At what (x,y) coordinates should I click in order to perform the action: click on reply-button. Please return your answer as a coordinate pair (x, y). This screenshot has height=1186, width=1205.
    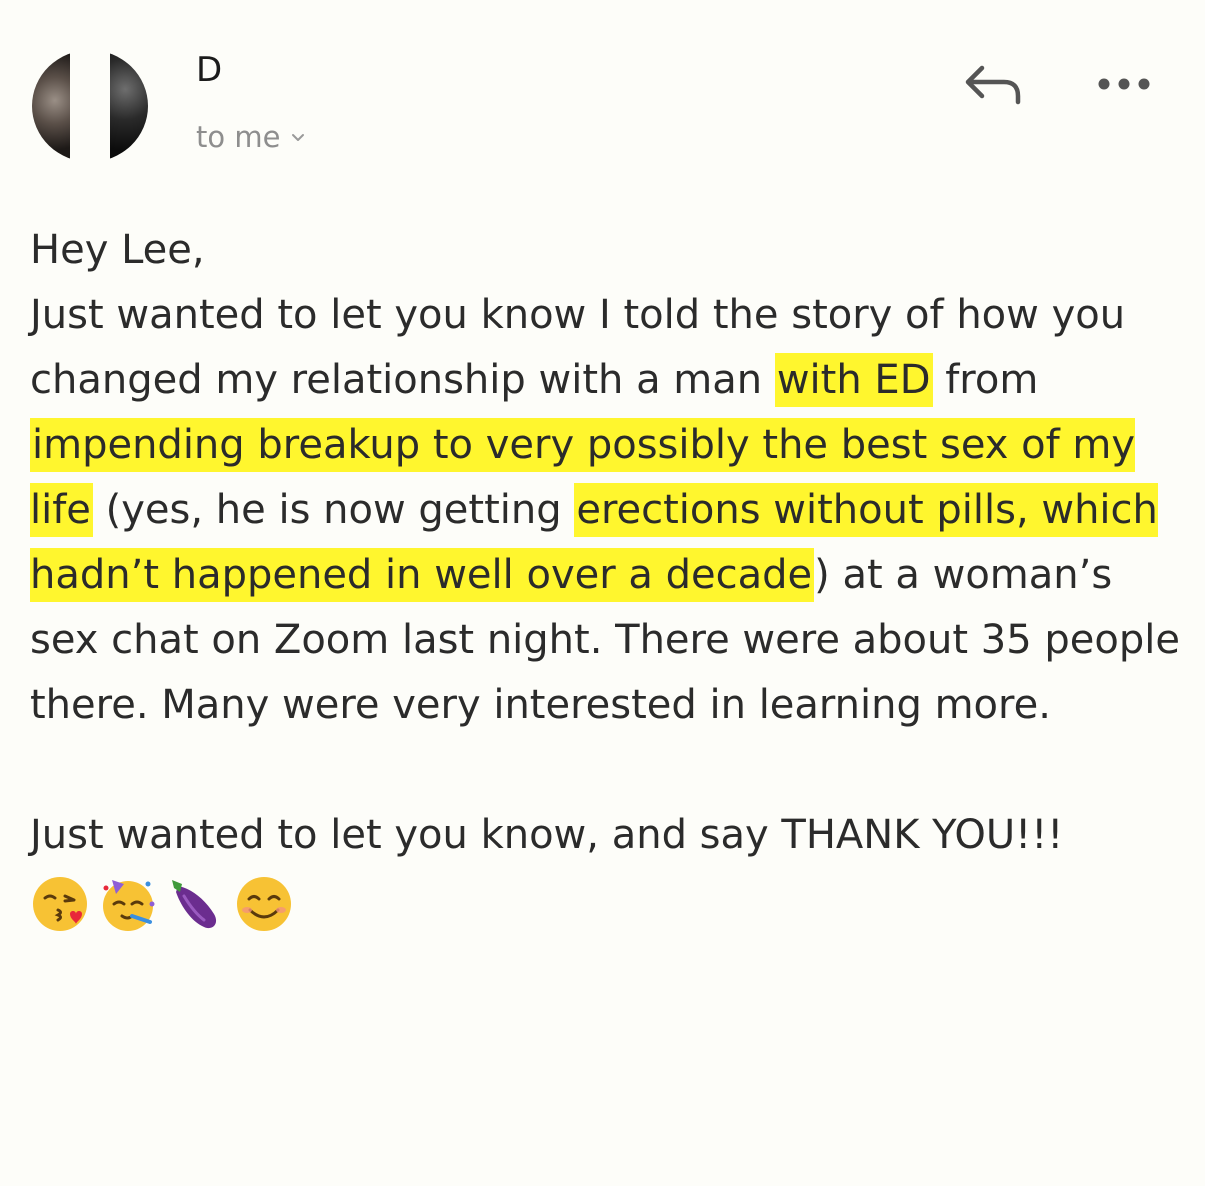
    Looking at the image, I should click on (994, 84).